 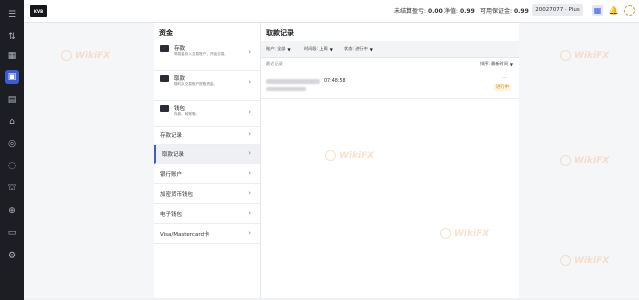 What do you see at coordinates (171, 136) in the screenshot?
I see `menu-item-label: 存款记录` at bounding box center [171, 136].